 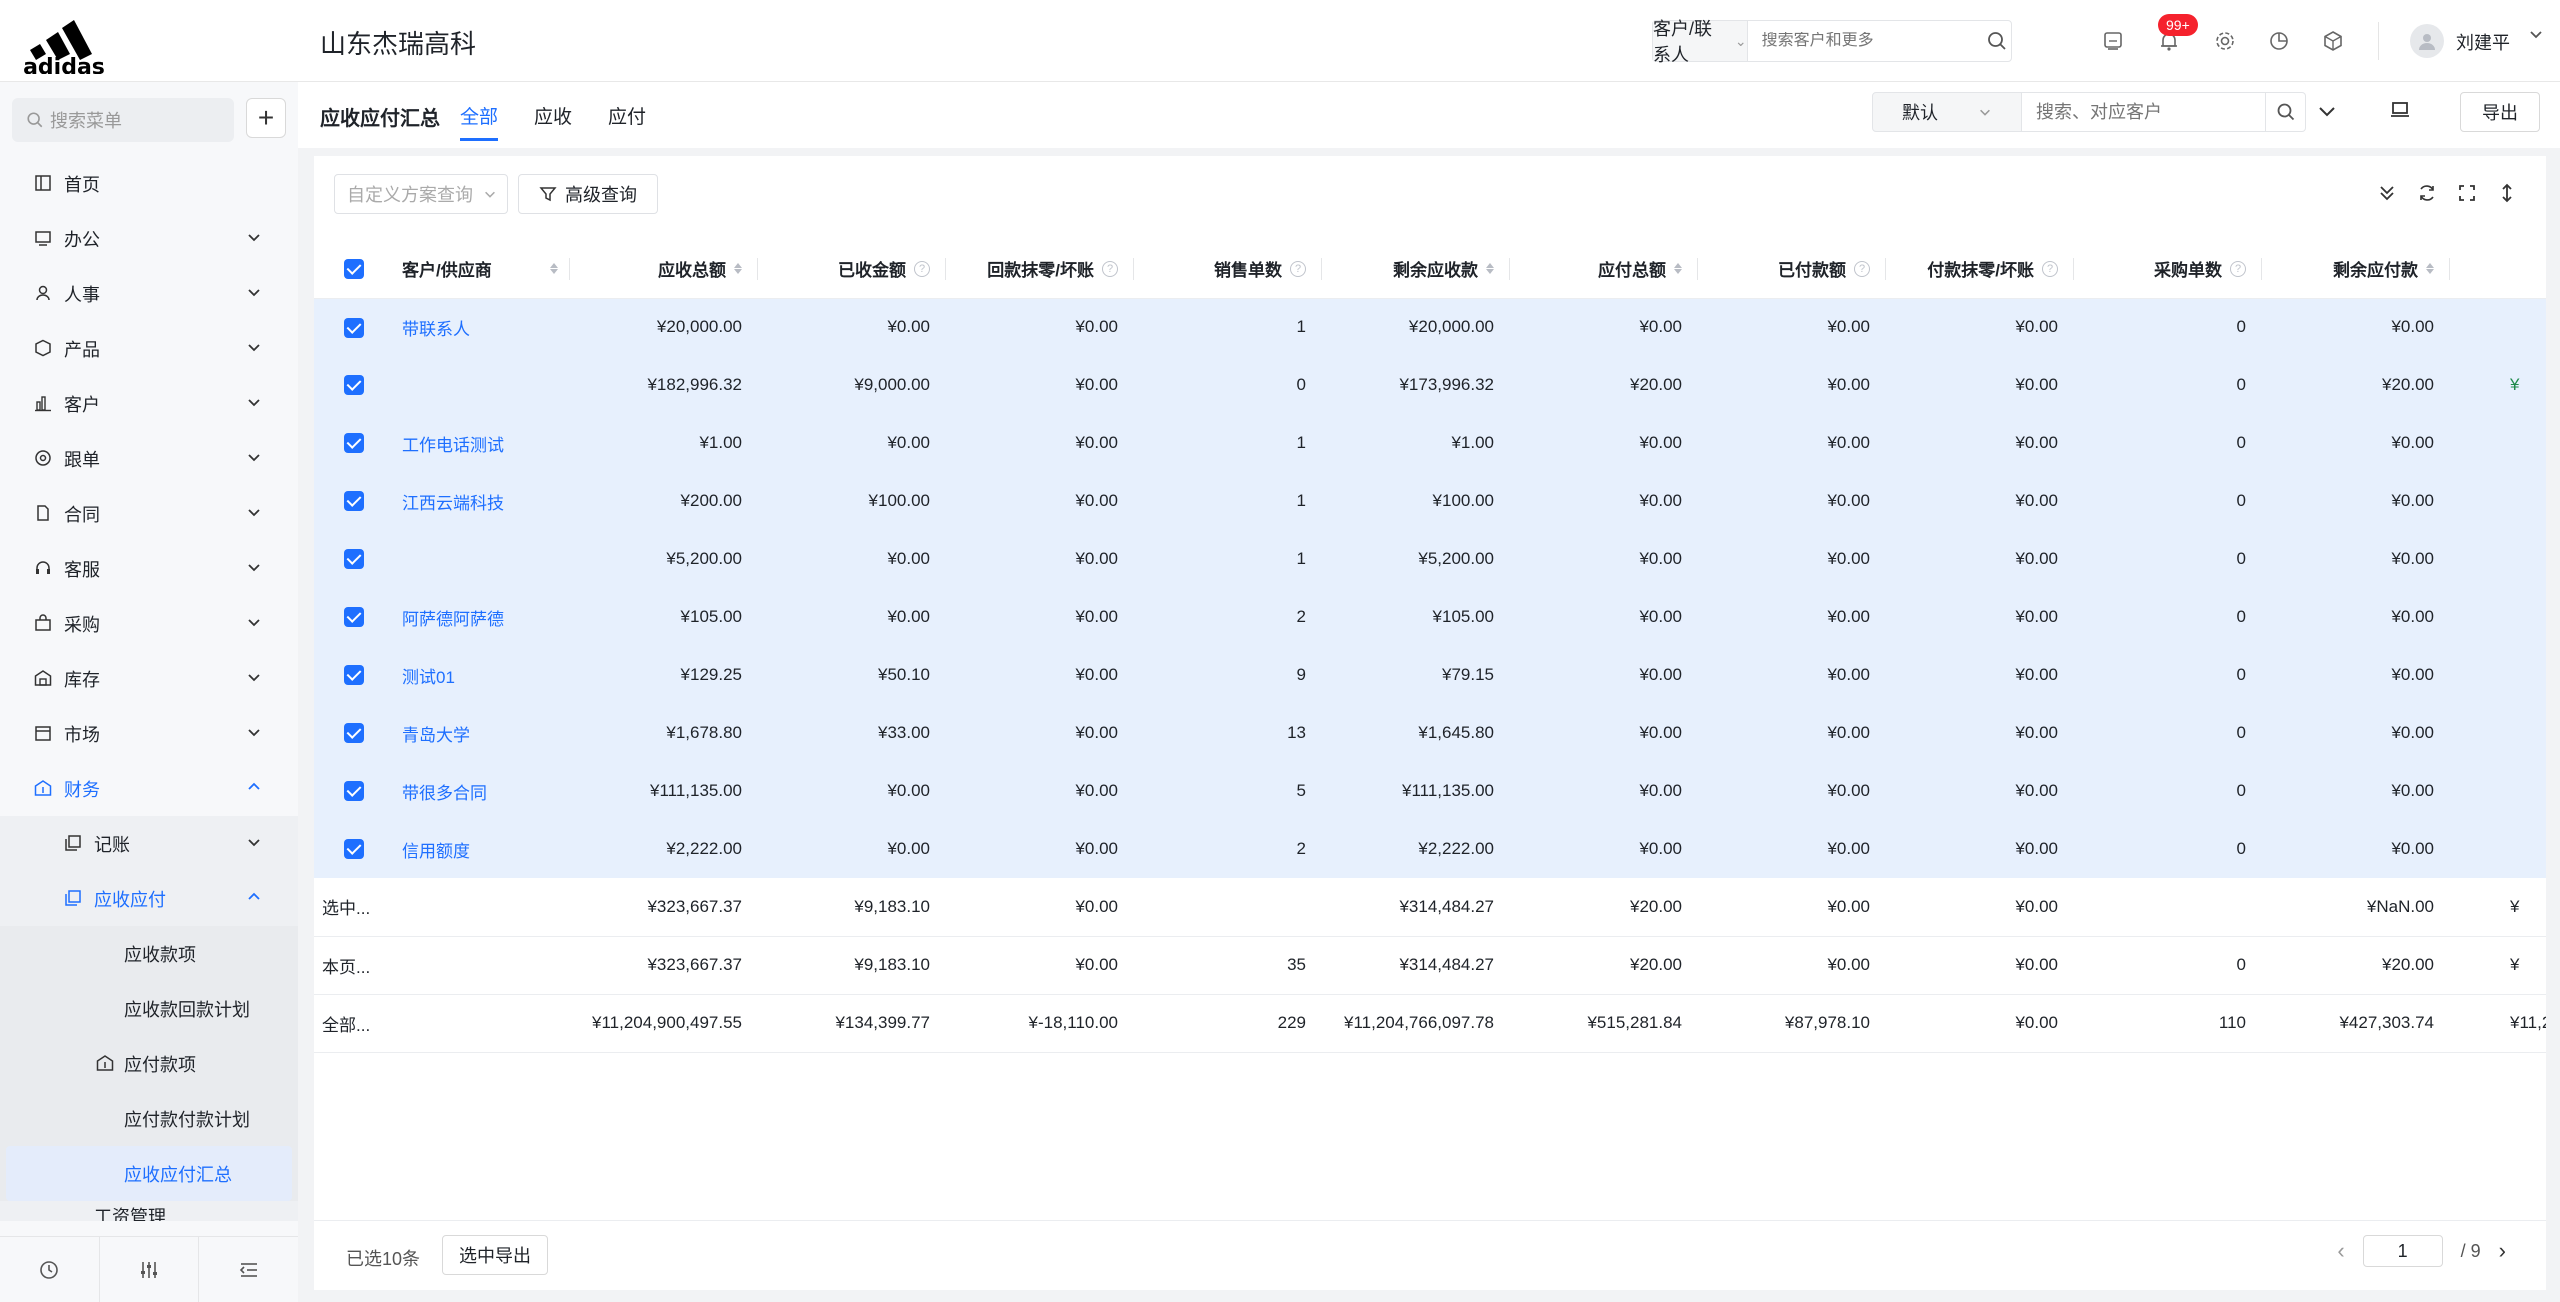 I want to click on page-number-input, so click(x=2402, y=1251).